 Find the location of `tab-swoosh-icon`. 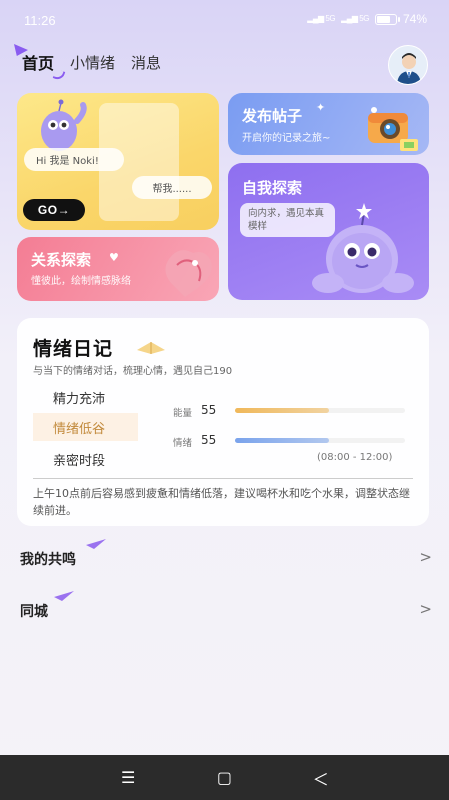

tab-swoosh-icon is located at coordinates (59, 75).